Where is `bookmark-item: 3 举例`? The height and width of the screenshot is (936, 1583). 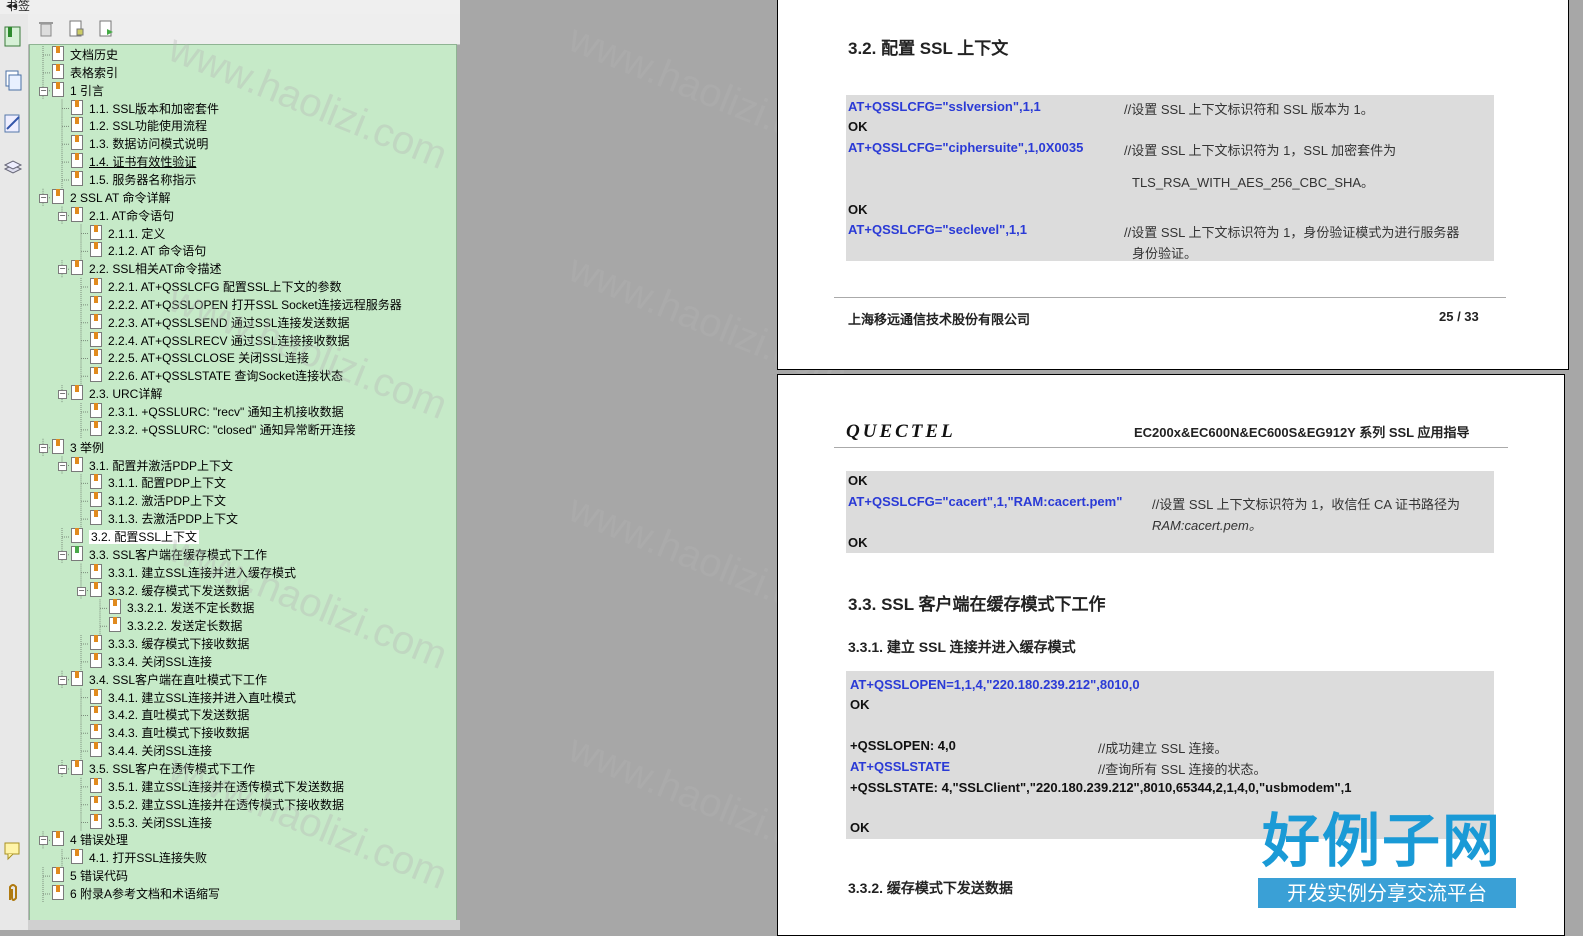
bookmark-item: 3 举例 is located at coordinates (78, 447).